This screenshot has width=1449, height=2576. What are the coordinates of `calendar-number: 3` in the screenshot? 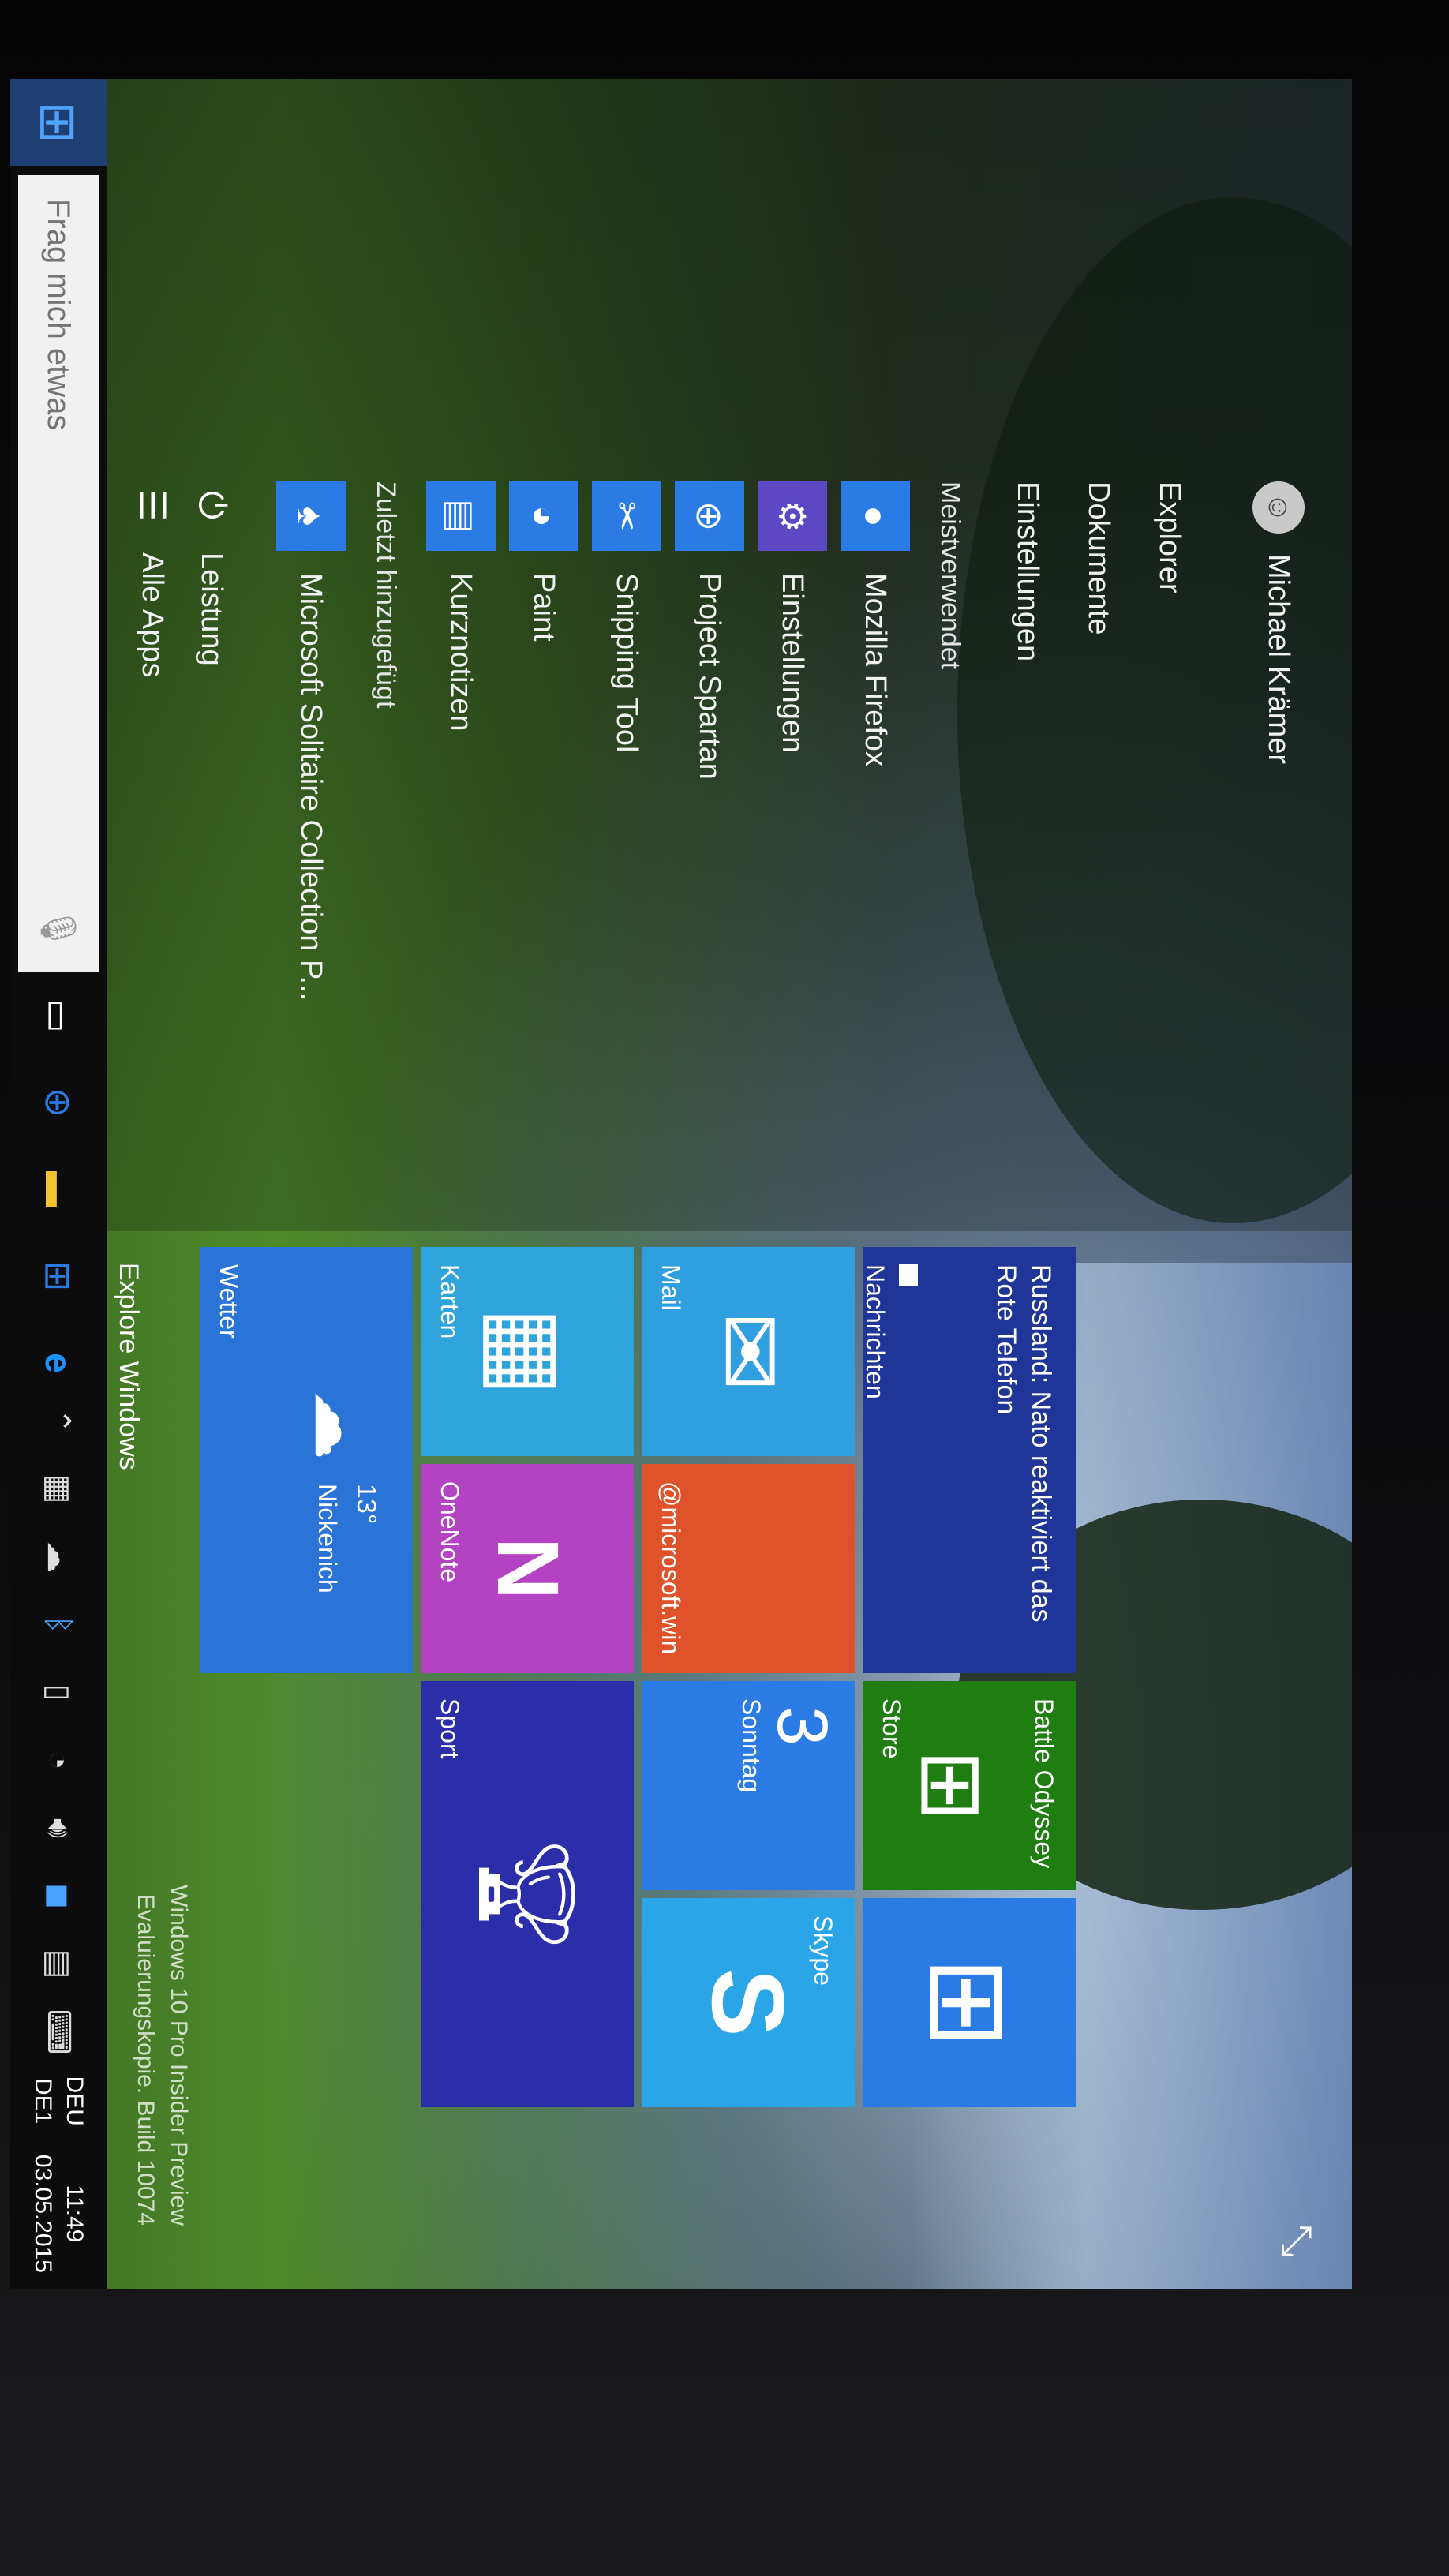 It's located at (801, 1726).